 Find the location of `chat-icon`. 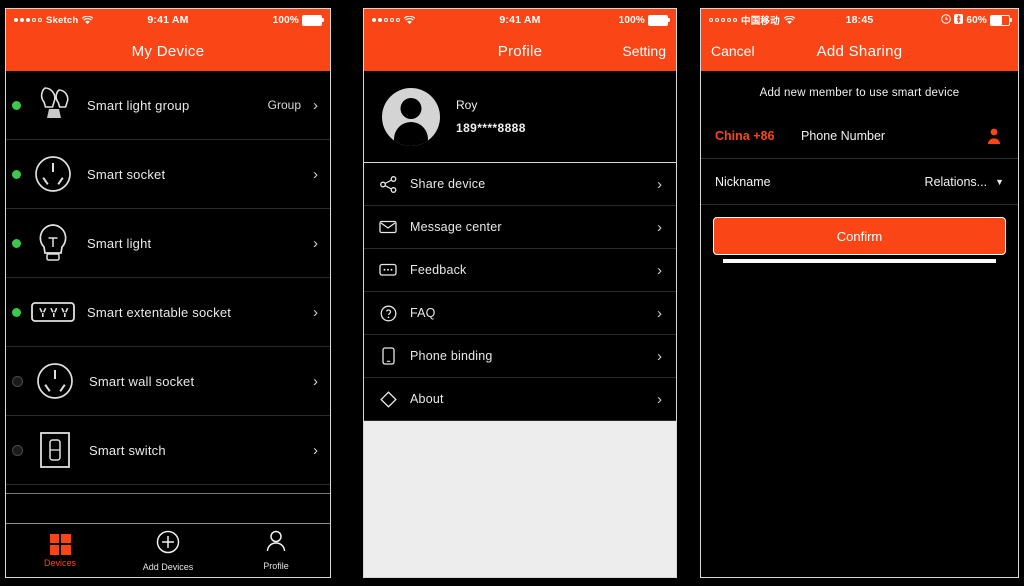

chat-icon is located at coordinates (388, 270).